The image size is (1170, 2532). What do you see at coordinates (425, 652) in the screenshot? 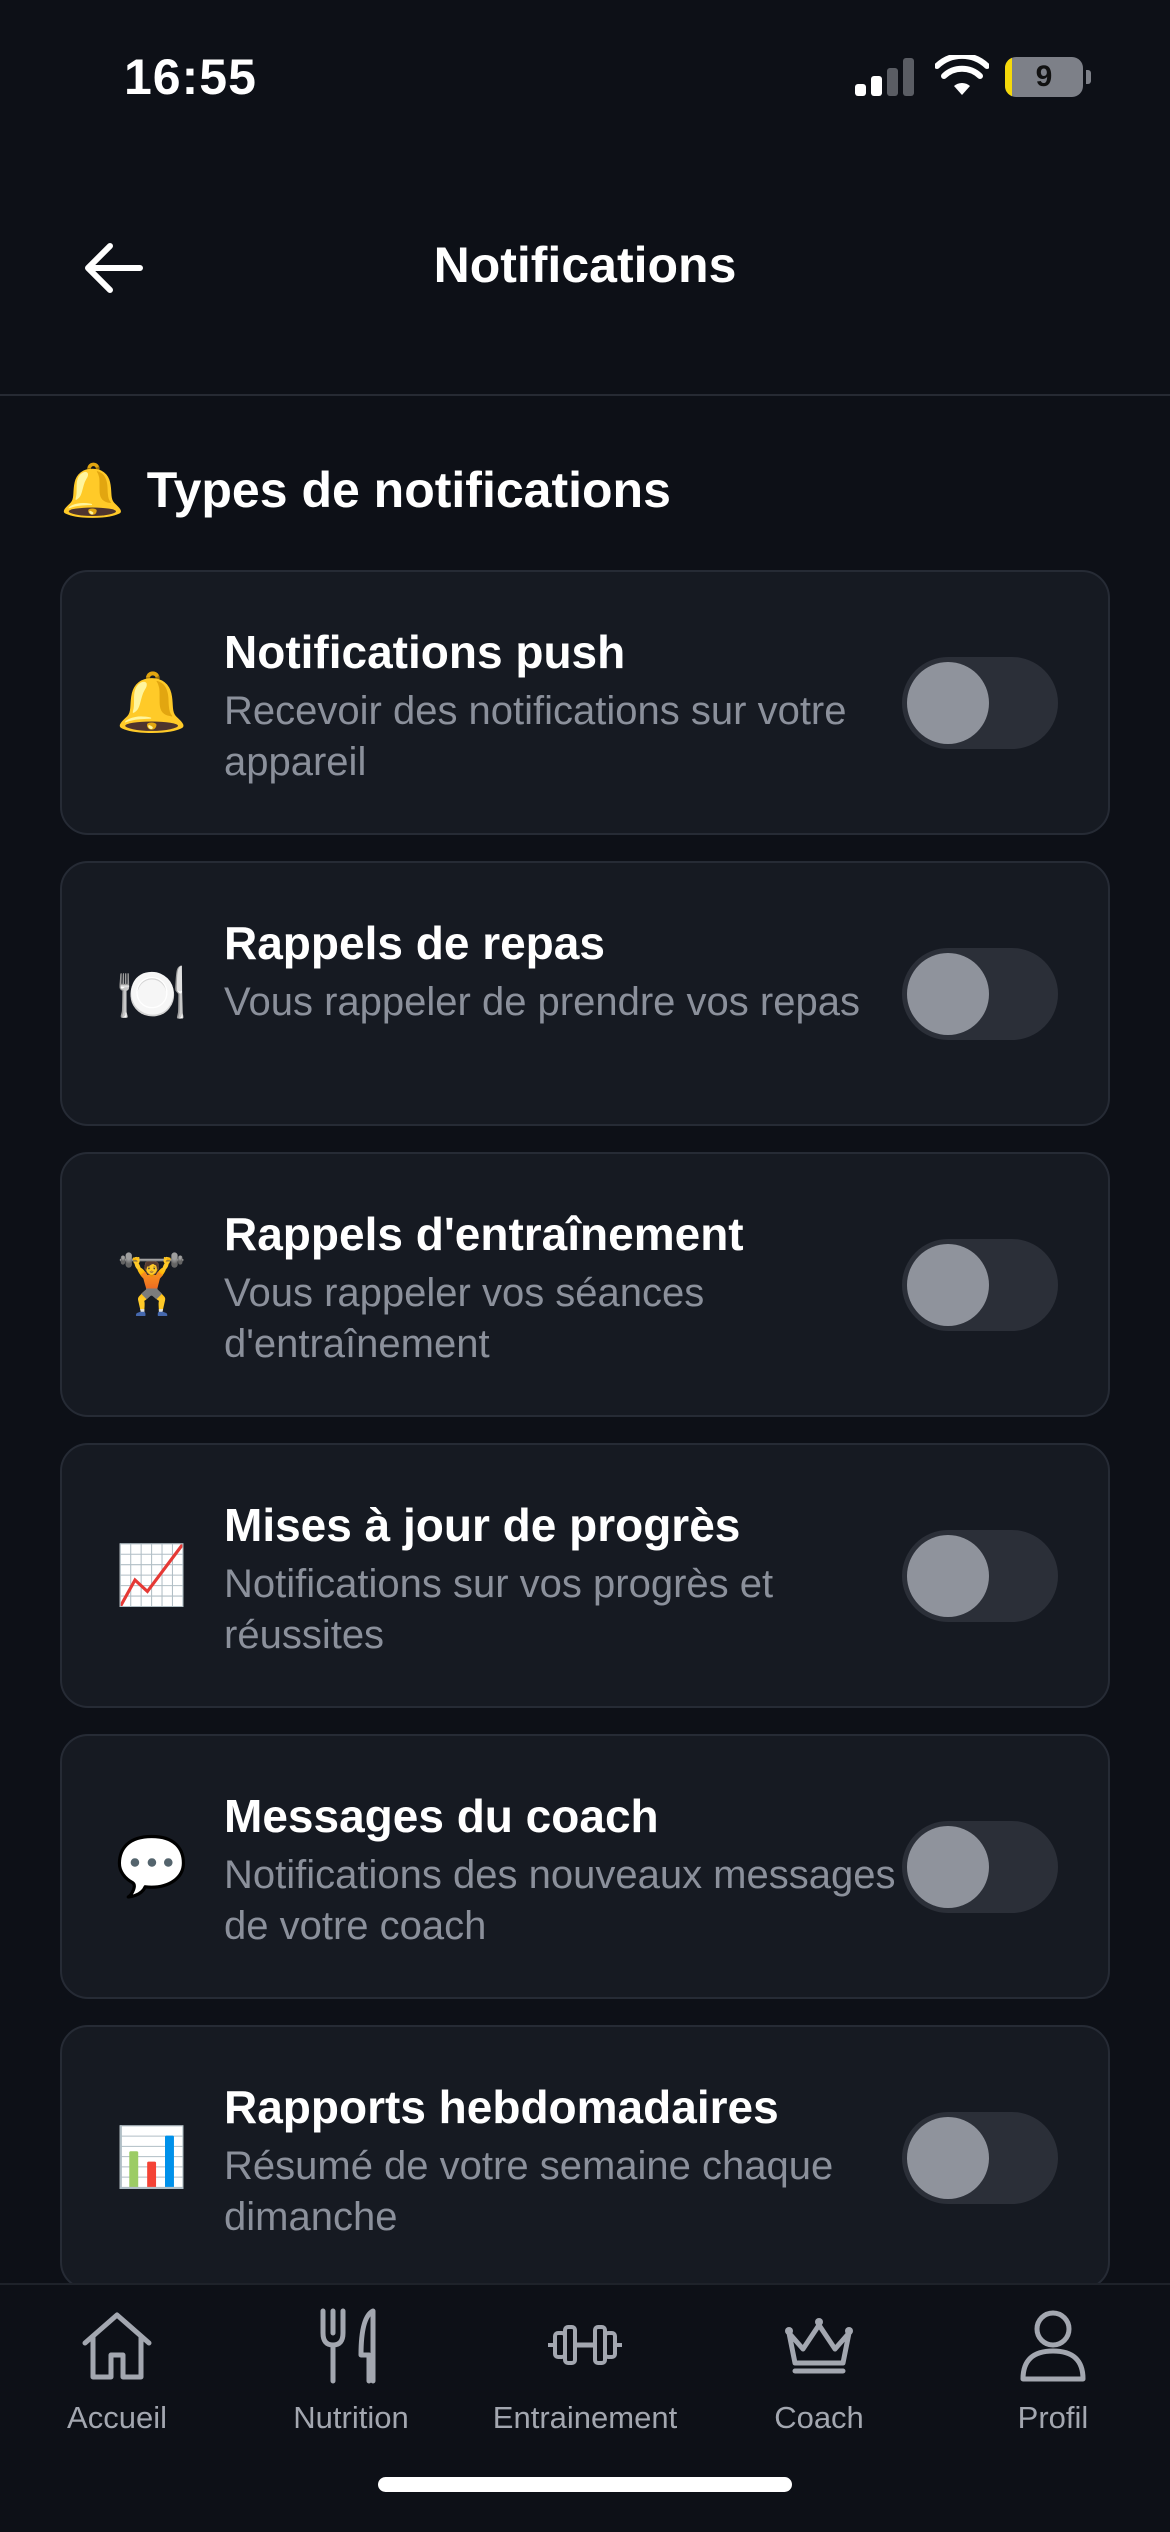
I see `setting-title: Notifications push` at bounding box center [425, 652].